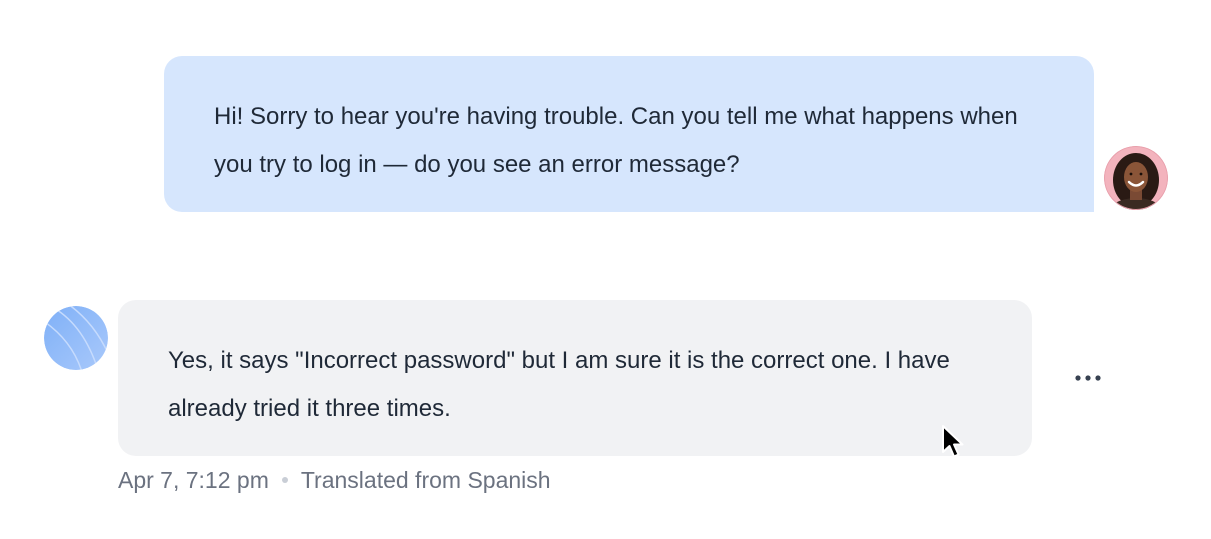 This screenshot has height=539, width=1211. I want to click on customer-avatar-image, so click(76, 338).